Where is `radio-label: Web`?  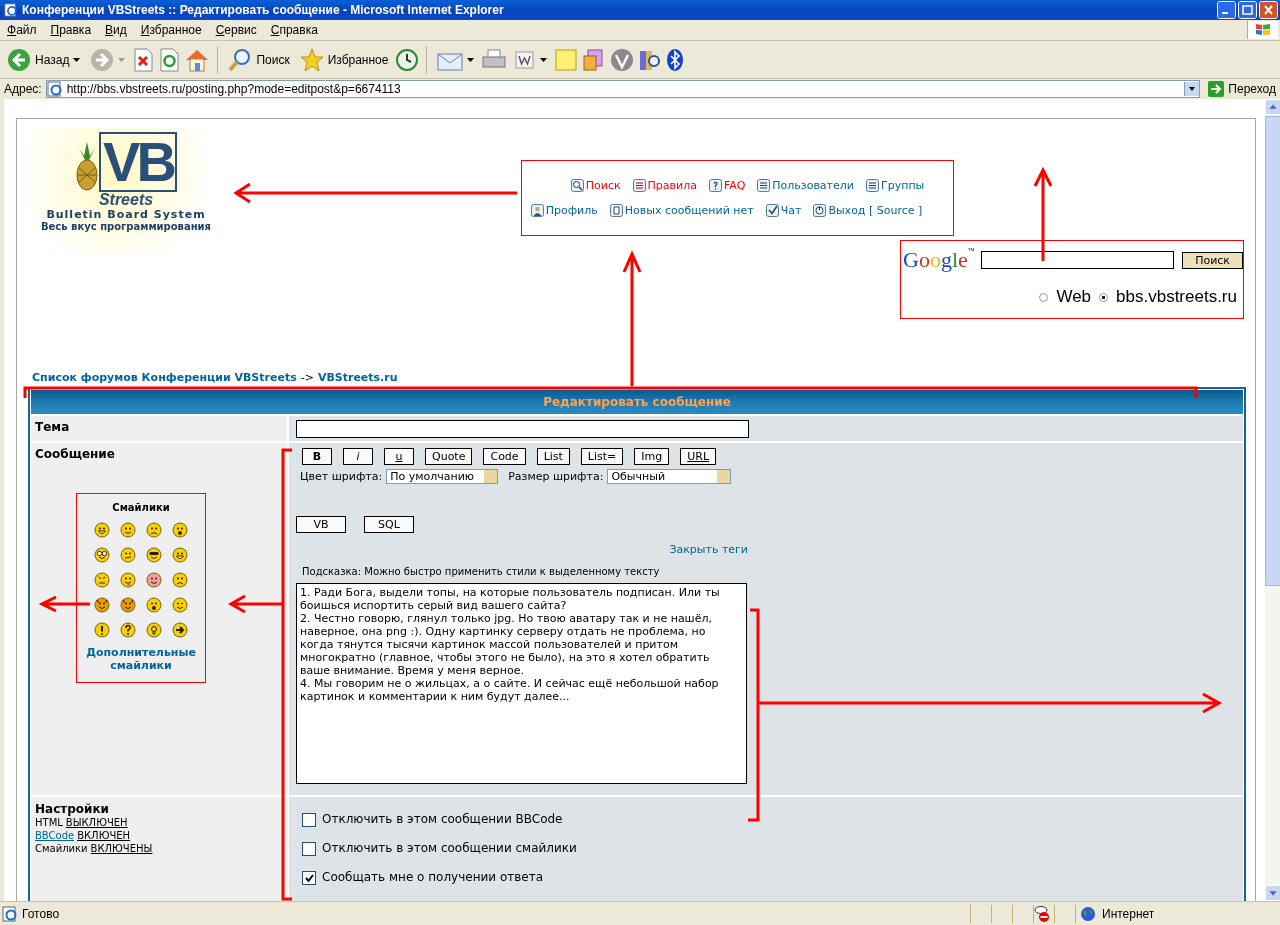
radio-label: Web is located at coordinates (1074, 297).